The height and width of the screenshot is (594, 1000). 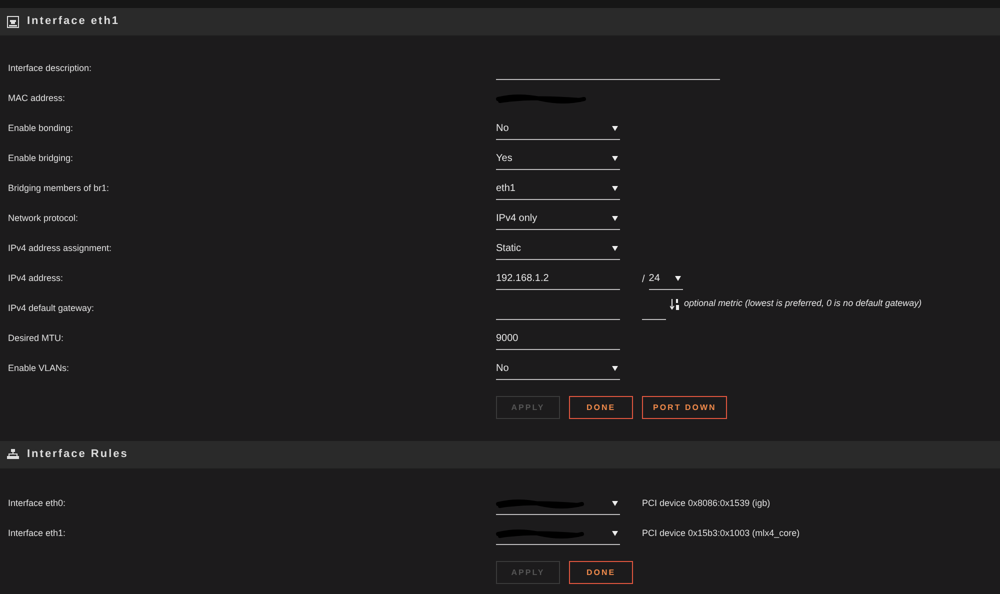 I want to click on action-button: PORT DOWN, so click(x=685, y=407).